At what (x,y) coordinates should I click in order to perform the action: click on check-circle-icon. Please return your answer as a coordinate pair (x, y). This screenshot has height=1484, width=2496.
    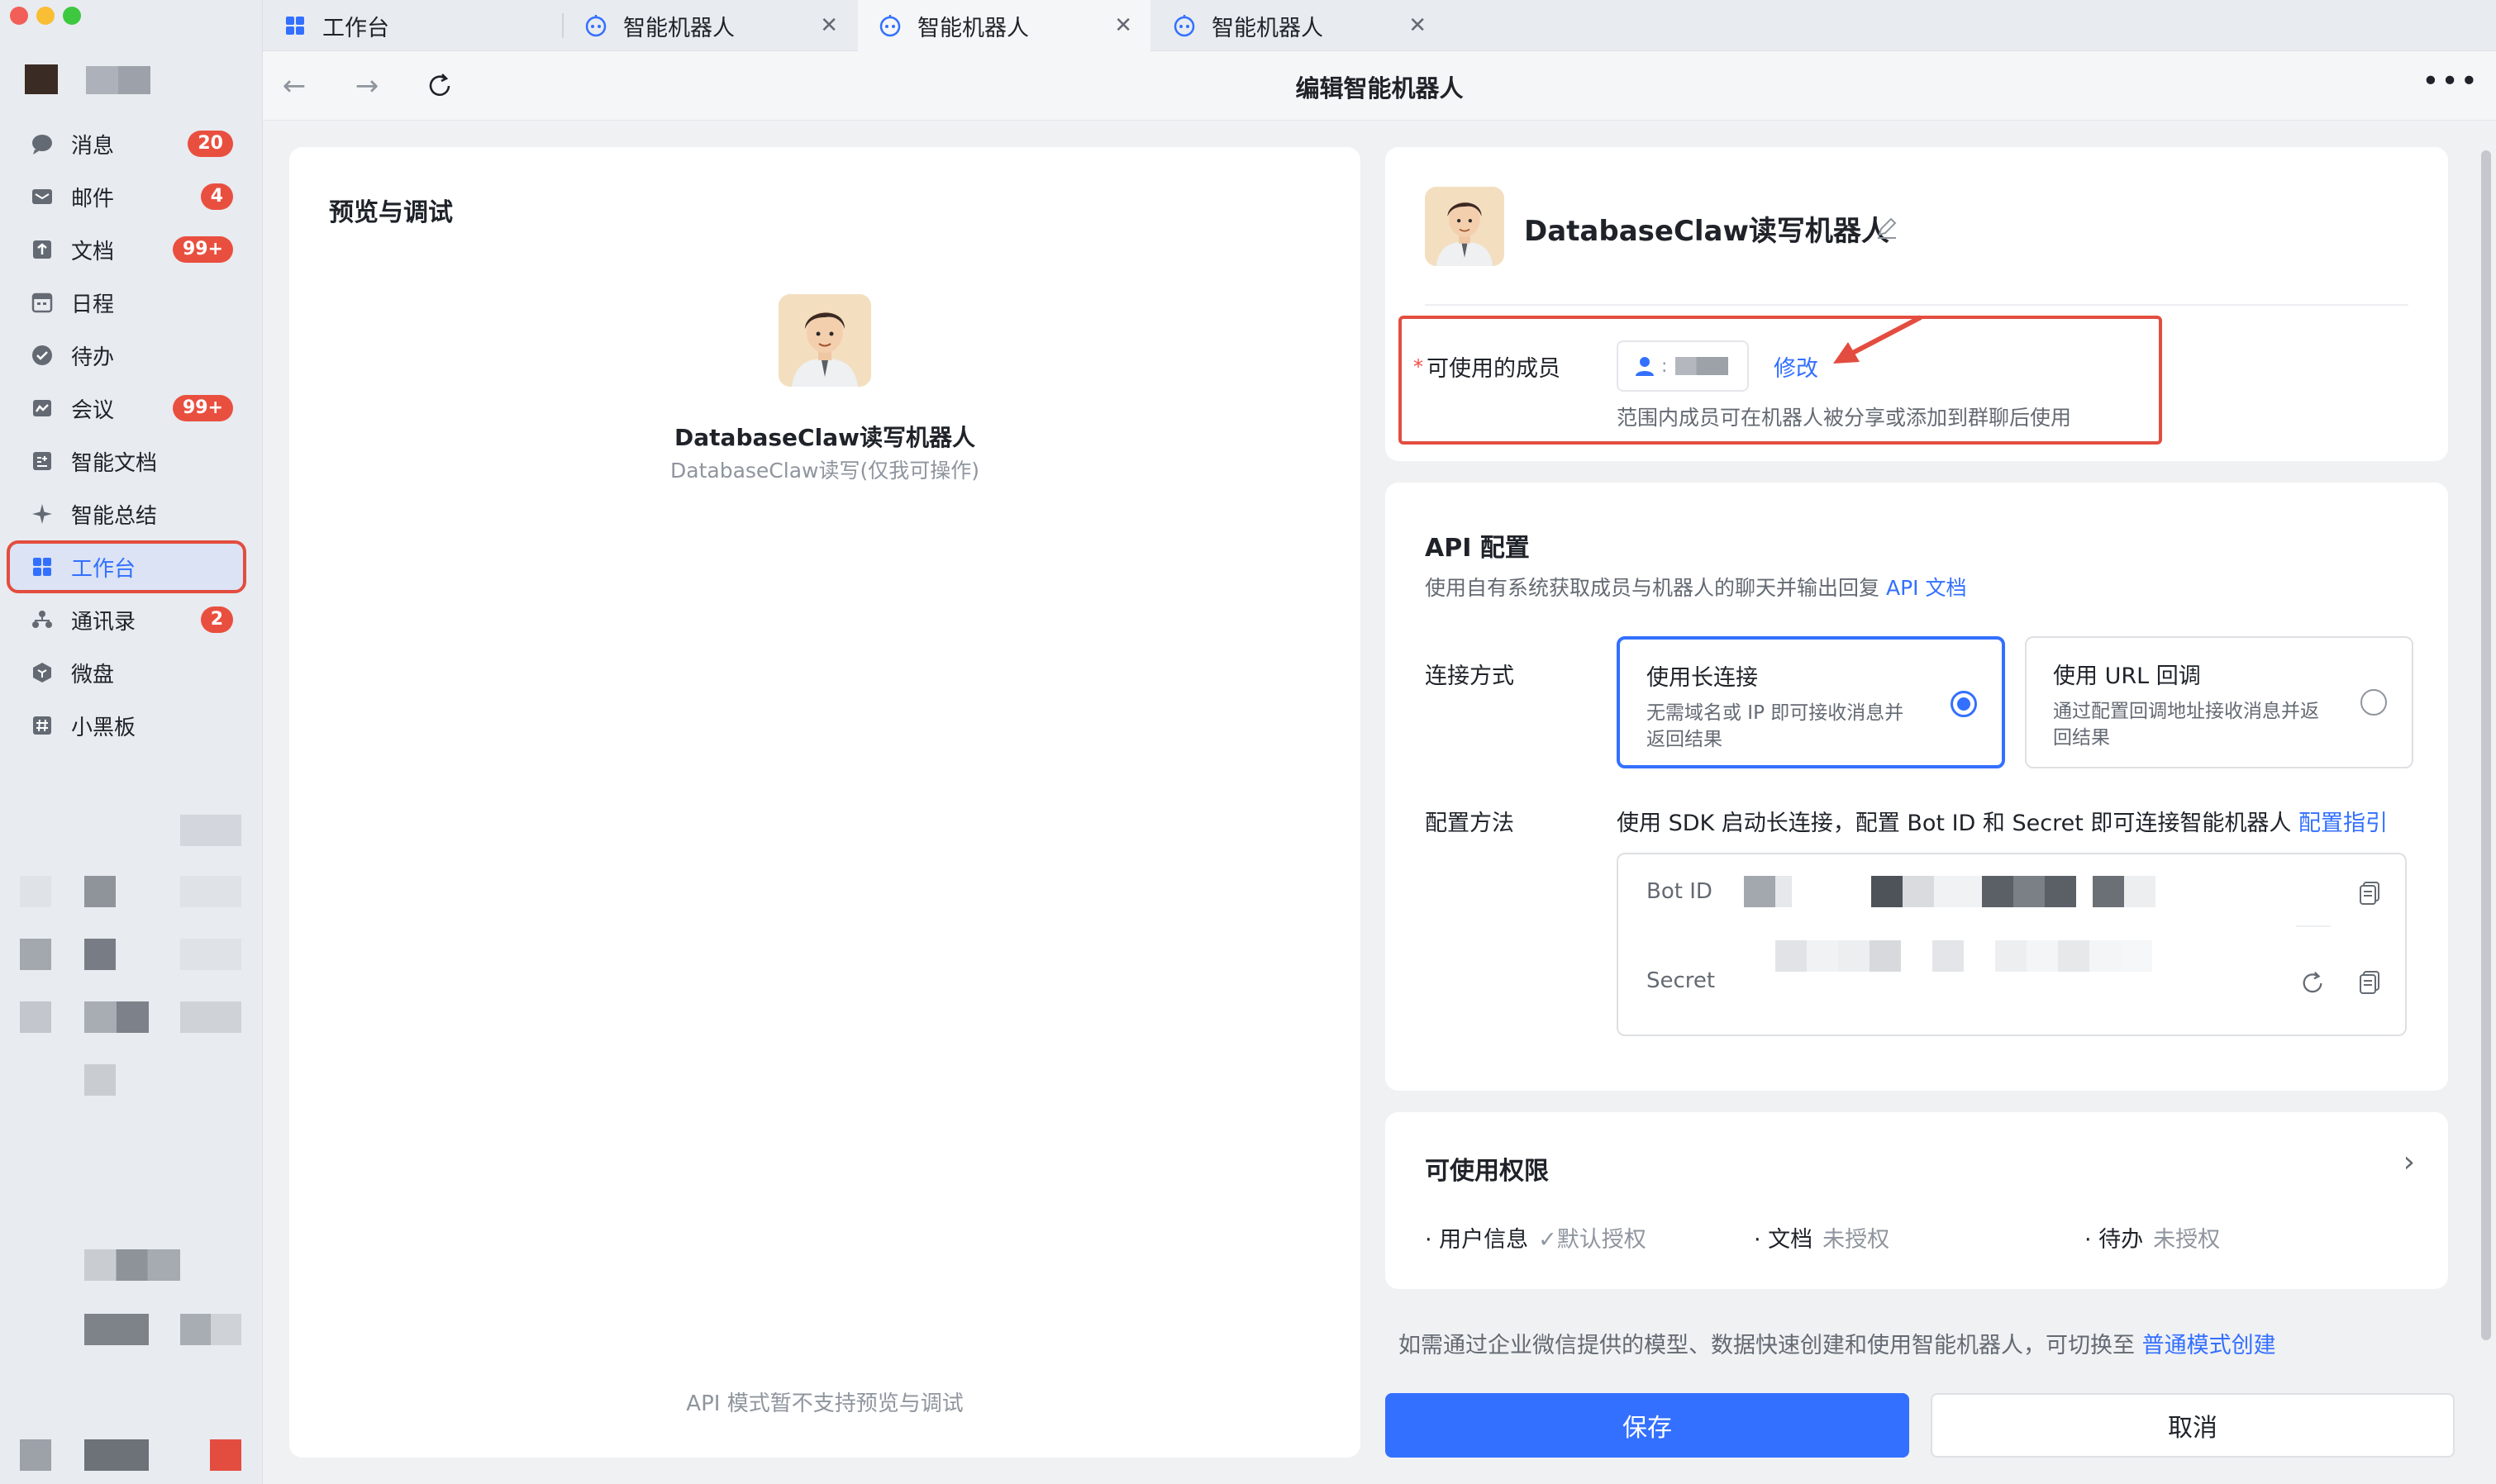
    Looking at the image, I should click on (42, 355).